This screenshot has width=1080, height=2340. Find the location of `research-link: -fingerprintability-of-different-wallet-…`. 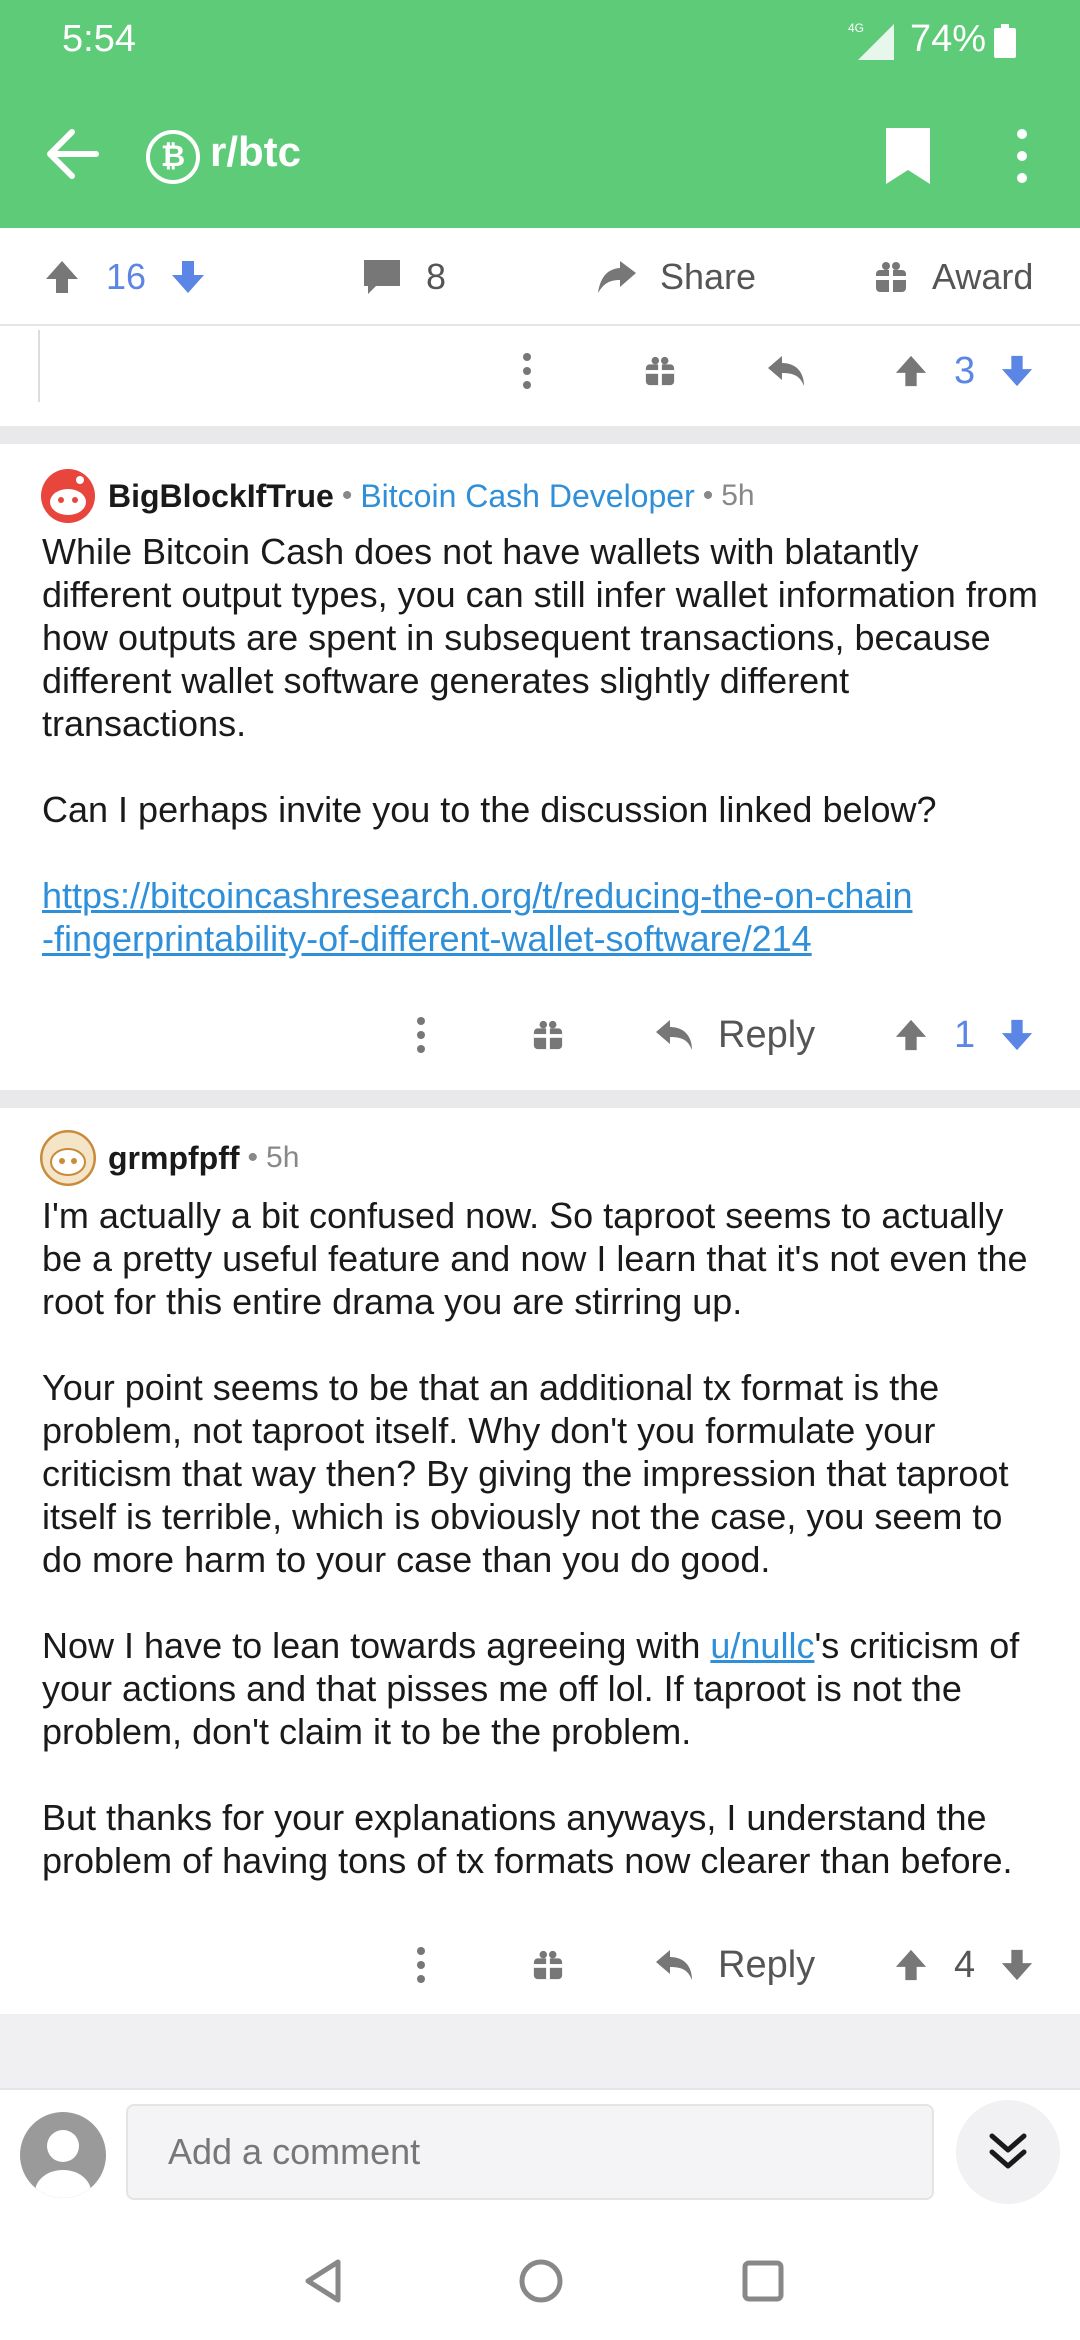

research-link: -fingerprintability-of-different-wallet-… is located at coordinates (427, 938).